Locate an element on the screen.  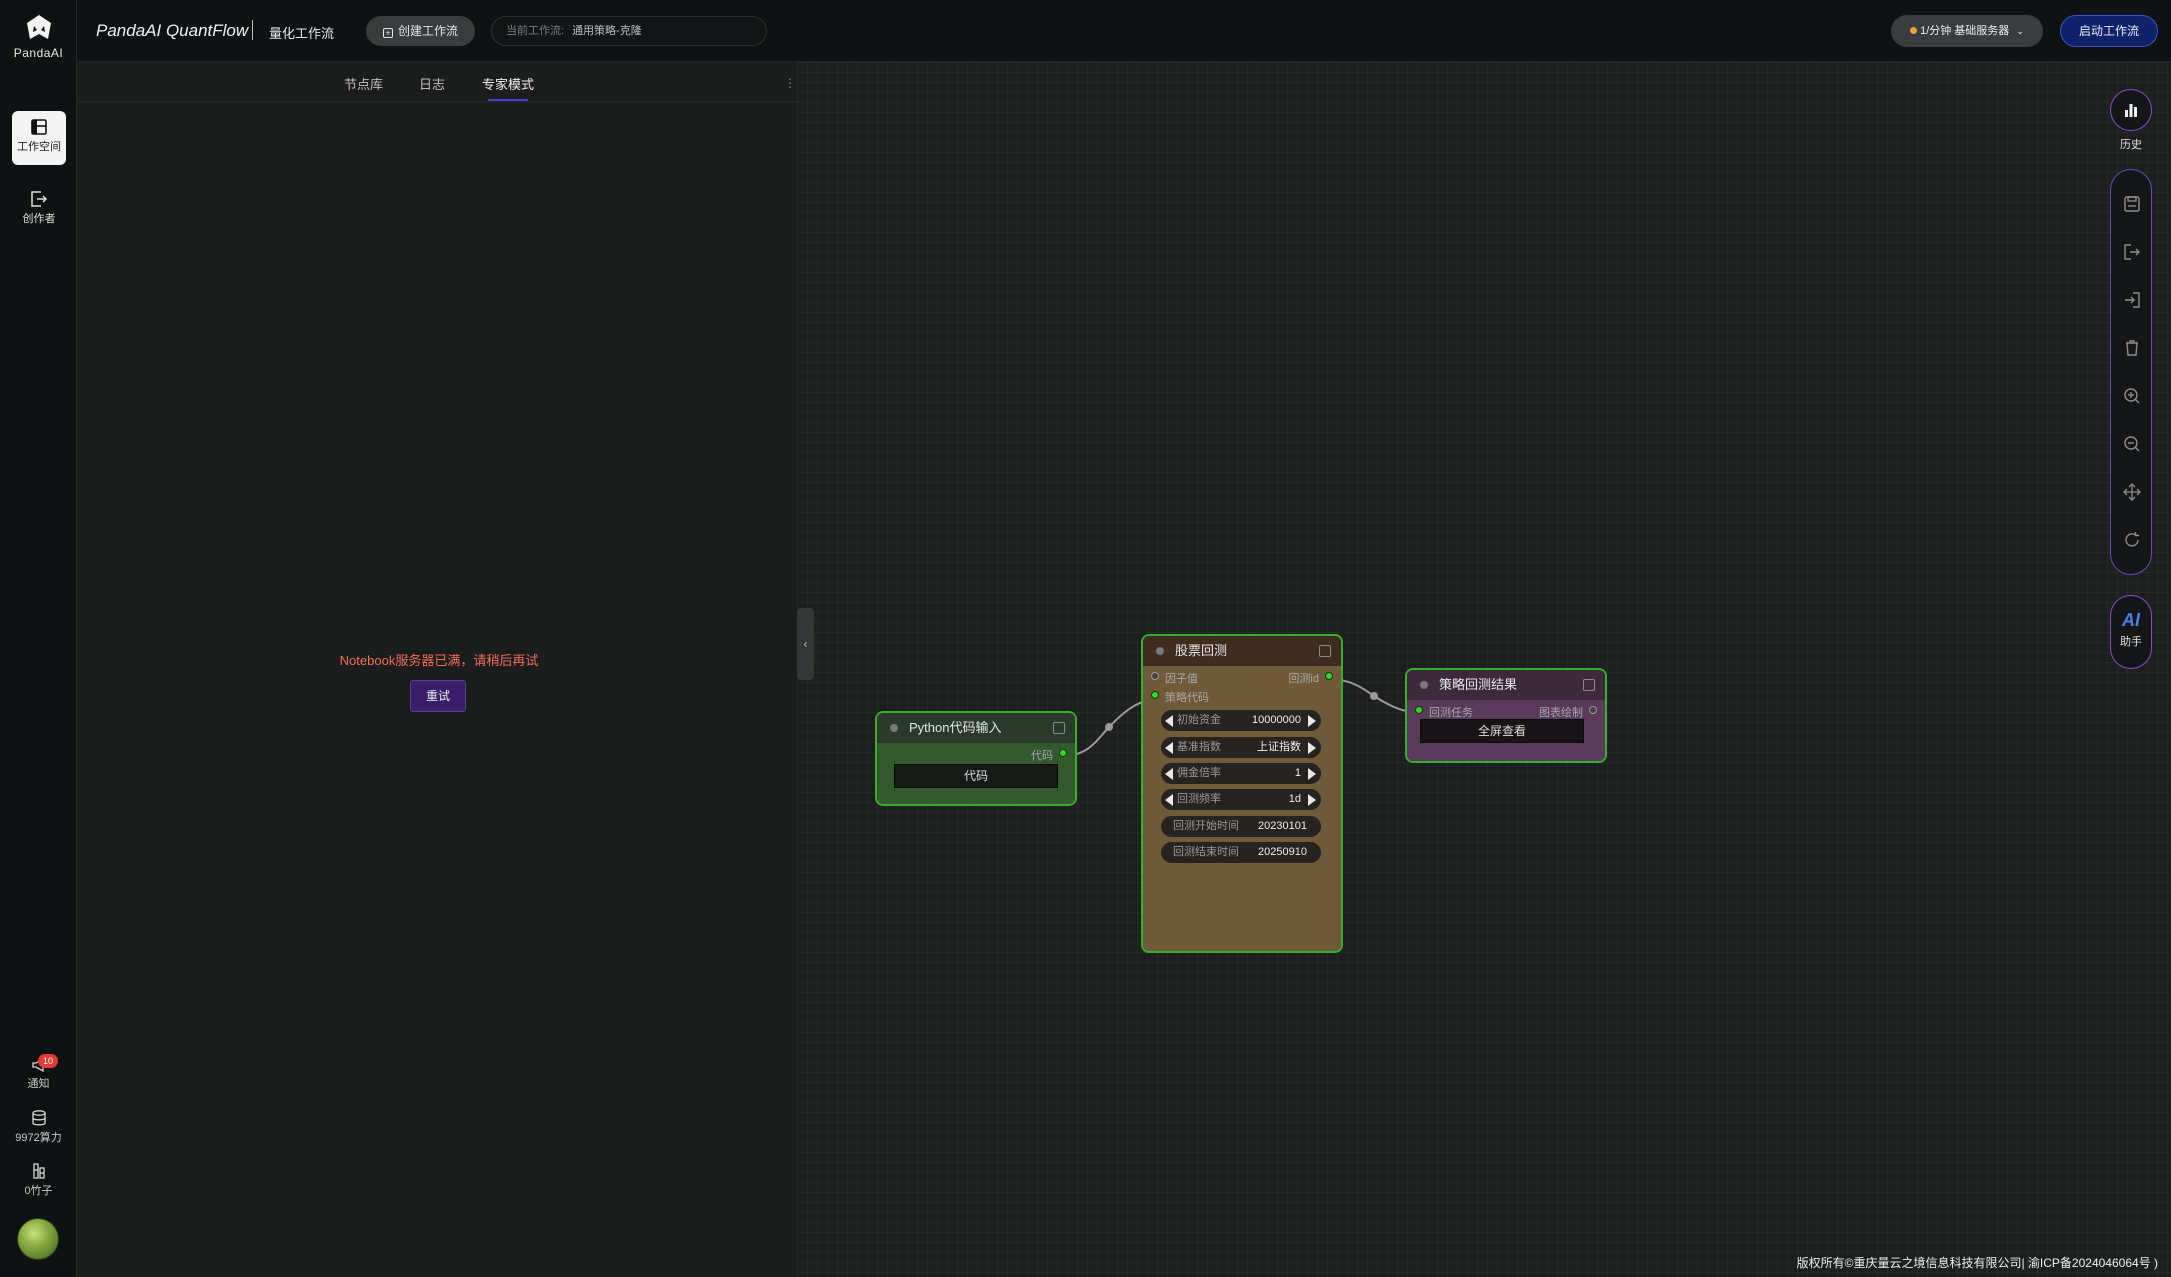
output-label: 图表绘制 is located at coordinates (1561, 713).